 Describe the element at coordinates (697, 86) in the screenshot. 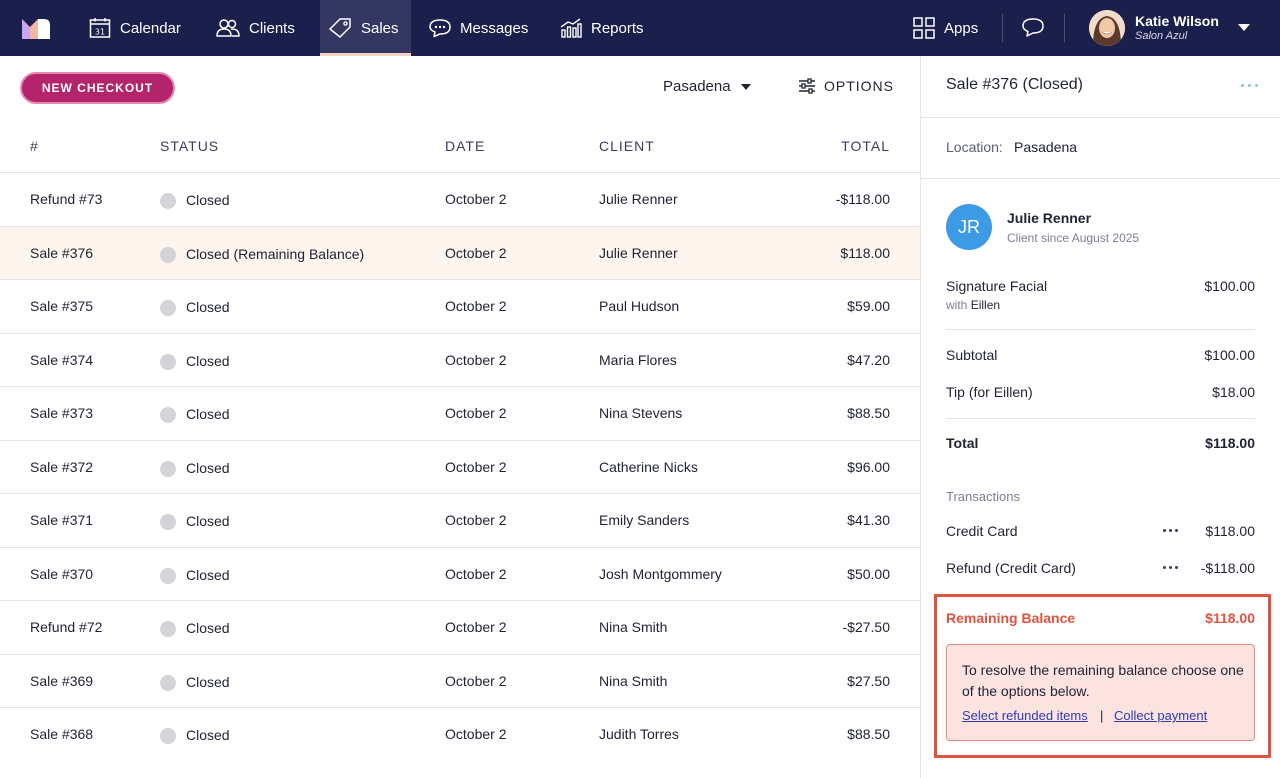

I see `location-dropdown-value: Pasadena` at that location.